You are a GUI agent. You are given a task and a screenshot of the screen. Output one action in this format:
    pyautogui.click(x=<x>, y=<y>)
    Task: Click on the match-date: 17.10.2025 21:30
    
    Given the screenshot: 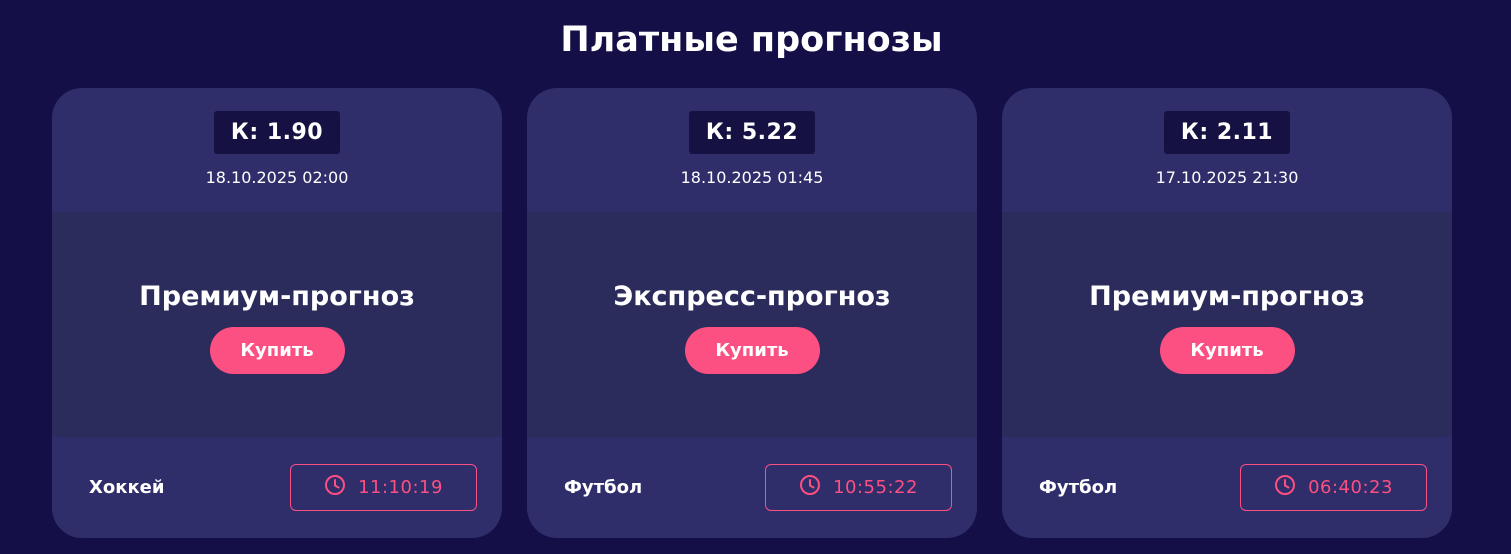 What is the action you would take?
    pyautogui.click(x=1227, y=177)
    